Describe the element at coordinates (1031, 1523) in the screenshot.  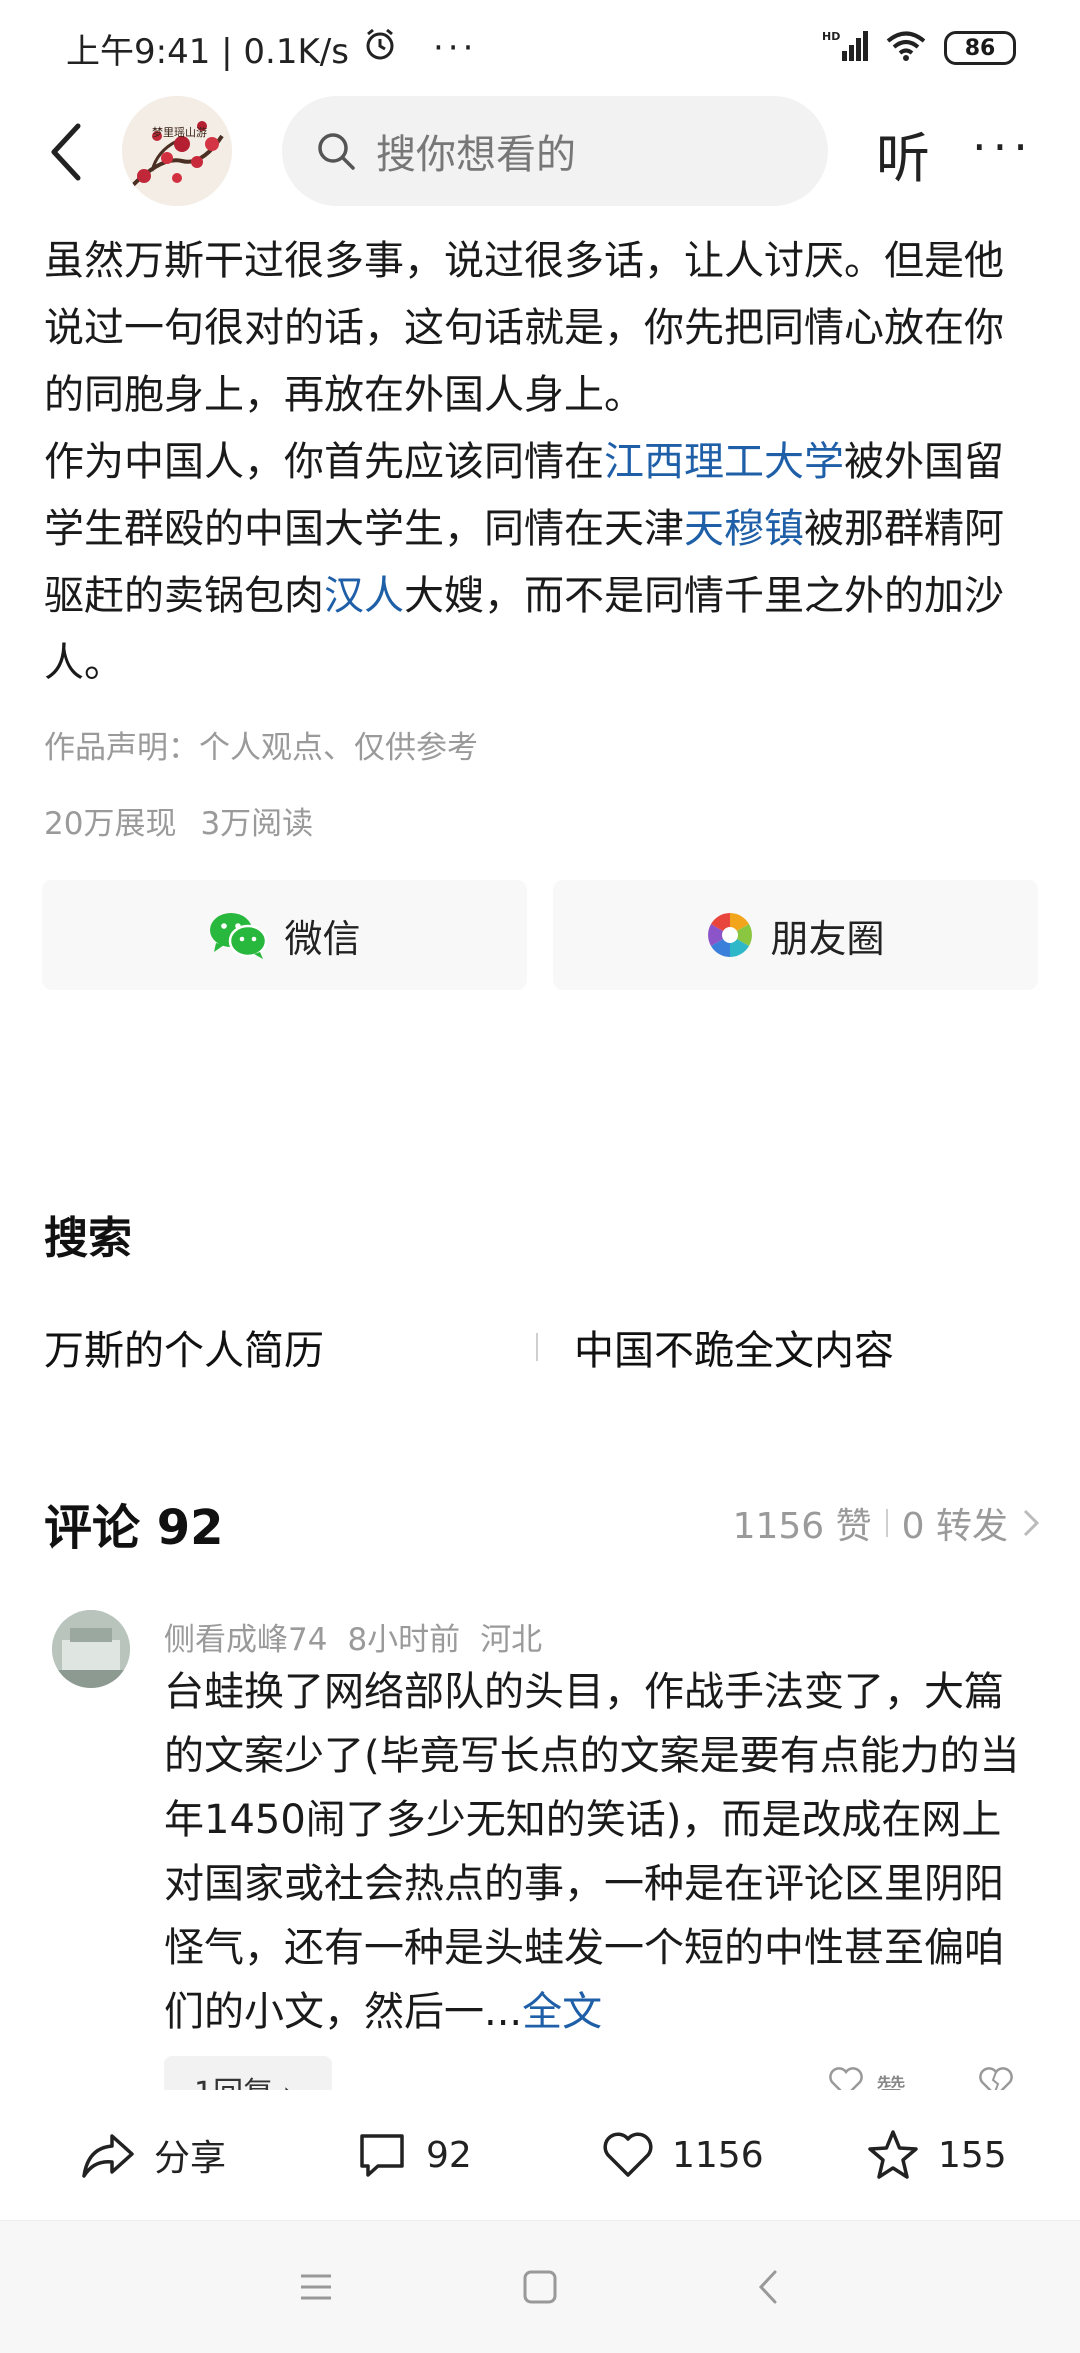
I see `chevron-right-icon` at that location.